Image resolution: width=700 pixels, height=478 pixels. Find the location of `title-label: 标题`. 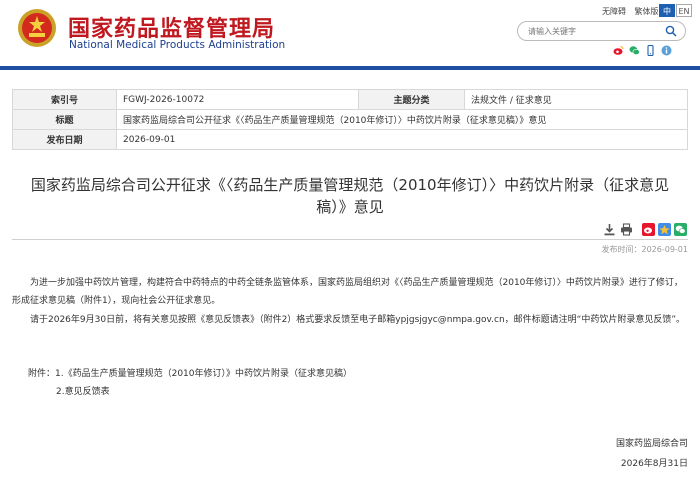

title-label: 标题 is located at coordinates (64, 119).